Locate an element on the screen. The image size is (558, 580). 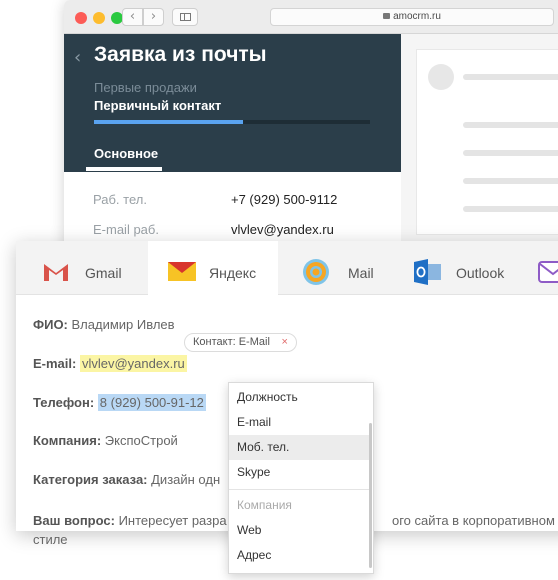
phone-label: Телефон: is located at coordinates (64, 402).